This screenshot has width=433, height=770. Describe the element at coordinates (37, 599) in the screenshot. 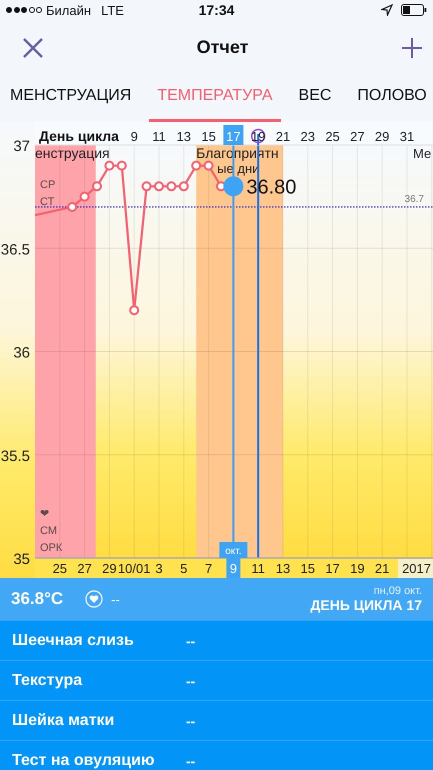

I see `temperature-value: 36.8°C` at that location.